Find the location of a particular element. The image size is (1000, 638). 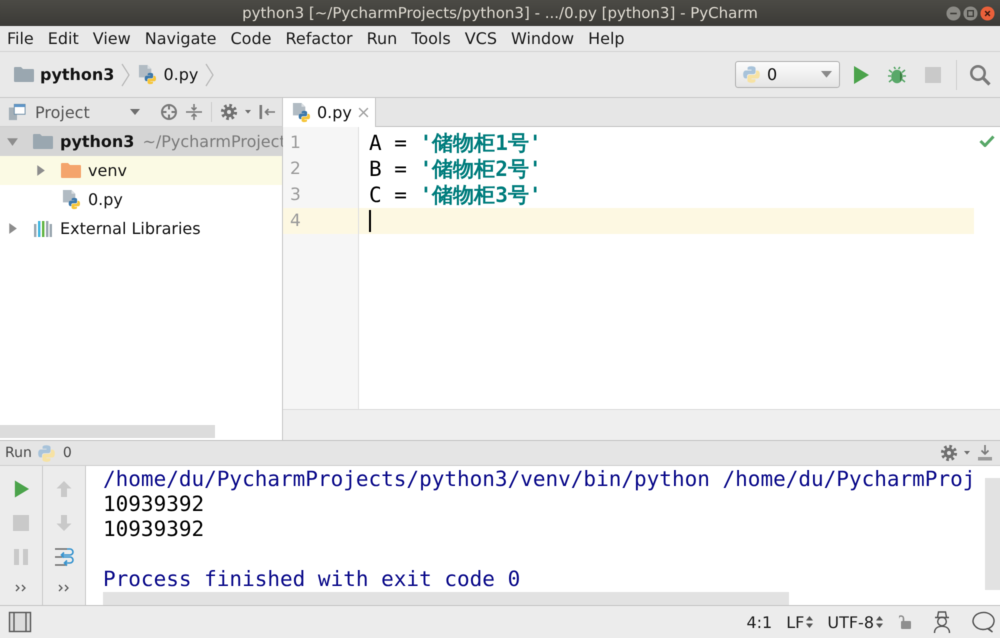

menu-item: Window is located at coordinates (543, 38).